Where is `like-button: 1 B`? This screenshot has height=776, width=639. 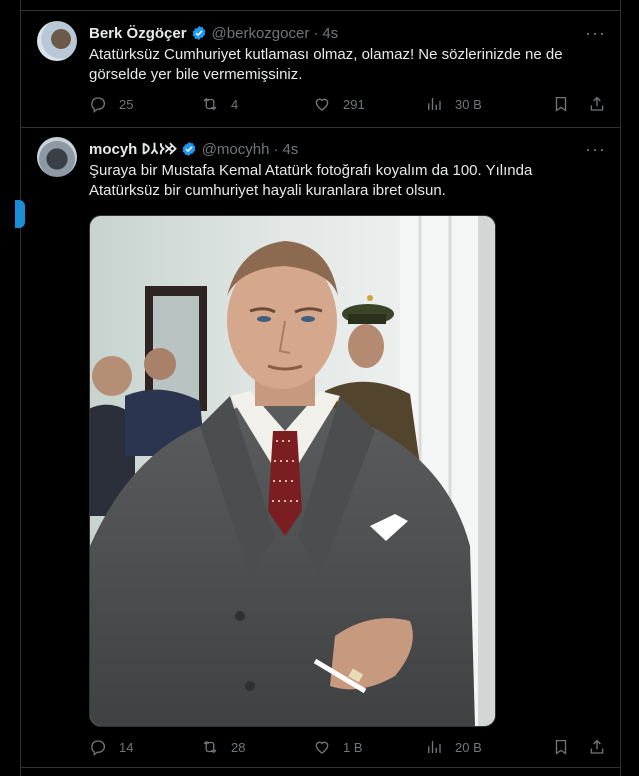
like-button: 1 B is located at coordinates (369, 747).